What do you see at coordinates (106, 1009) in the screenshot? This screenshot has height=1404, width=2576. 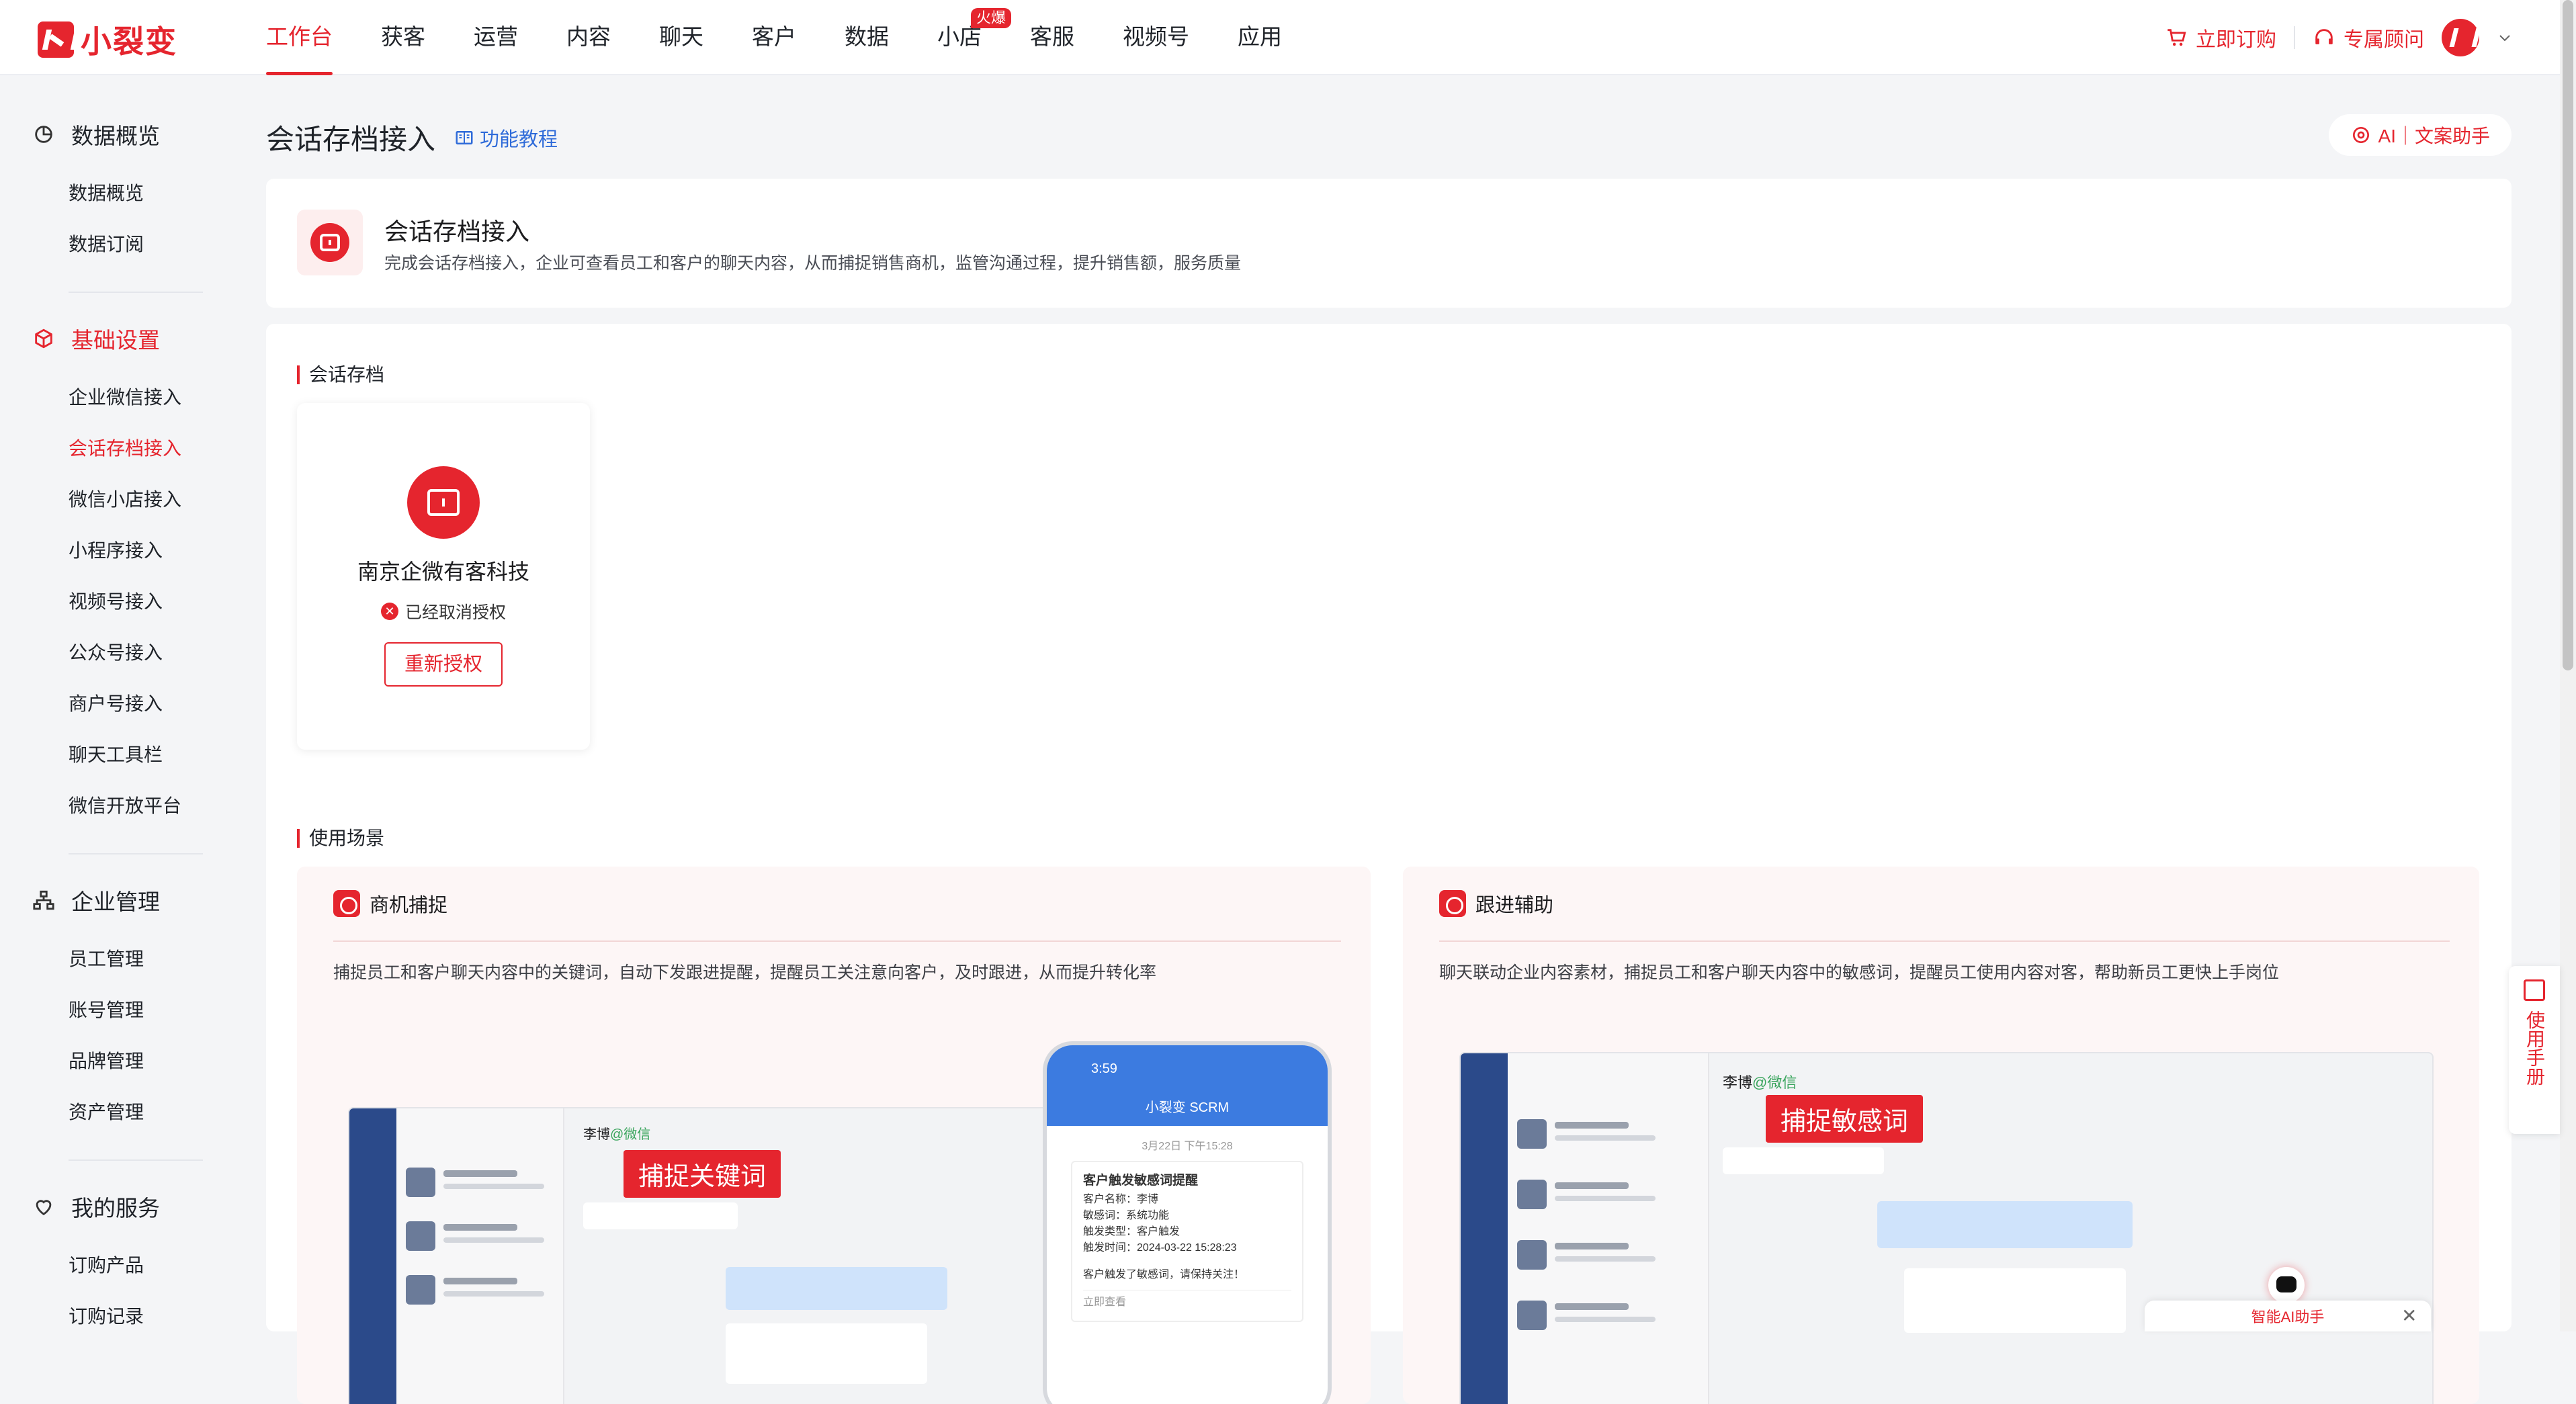 I see `sidebar-item-accounts: 账号管理` at bounding box center [106, 1009].